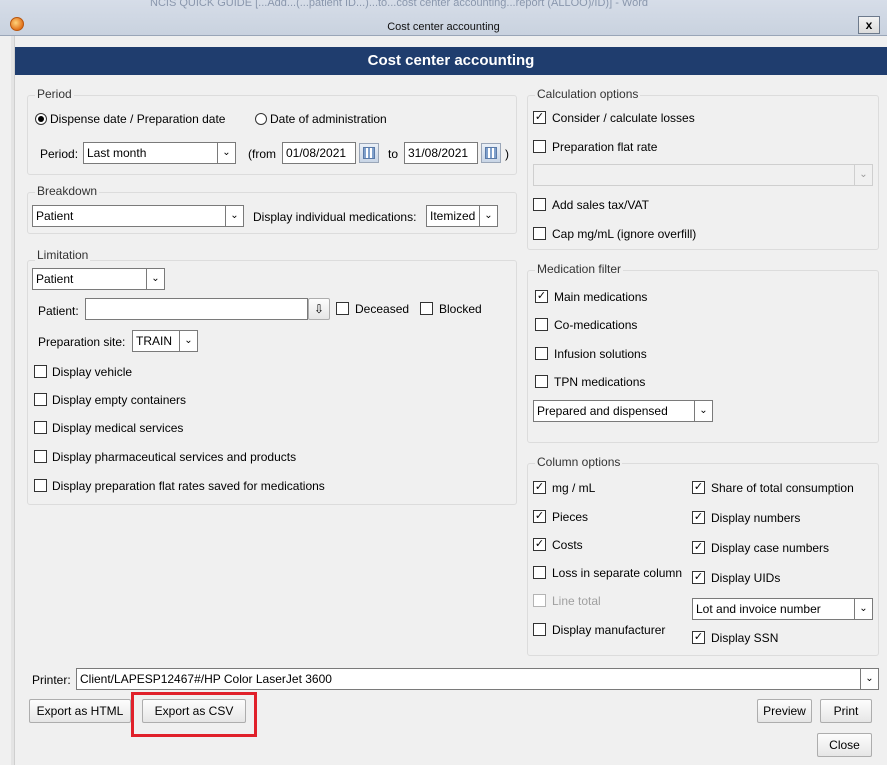 The width and height of the screenshot is (887, 765). What do you see at coordinates (117, 153) in the screenshot?
I see `period-select-value: Last month` at bounding box center [117, 153].